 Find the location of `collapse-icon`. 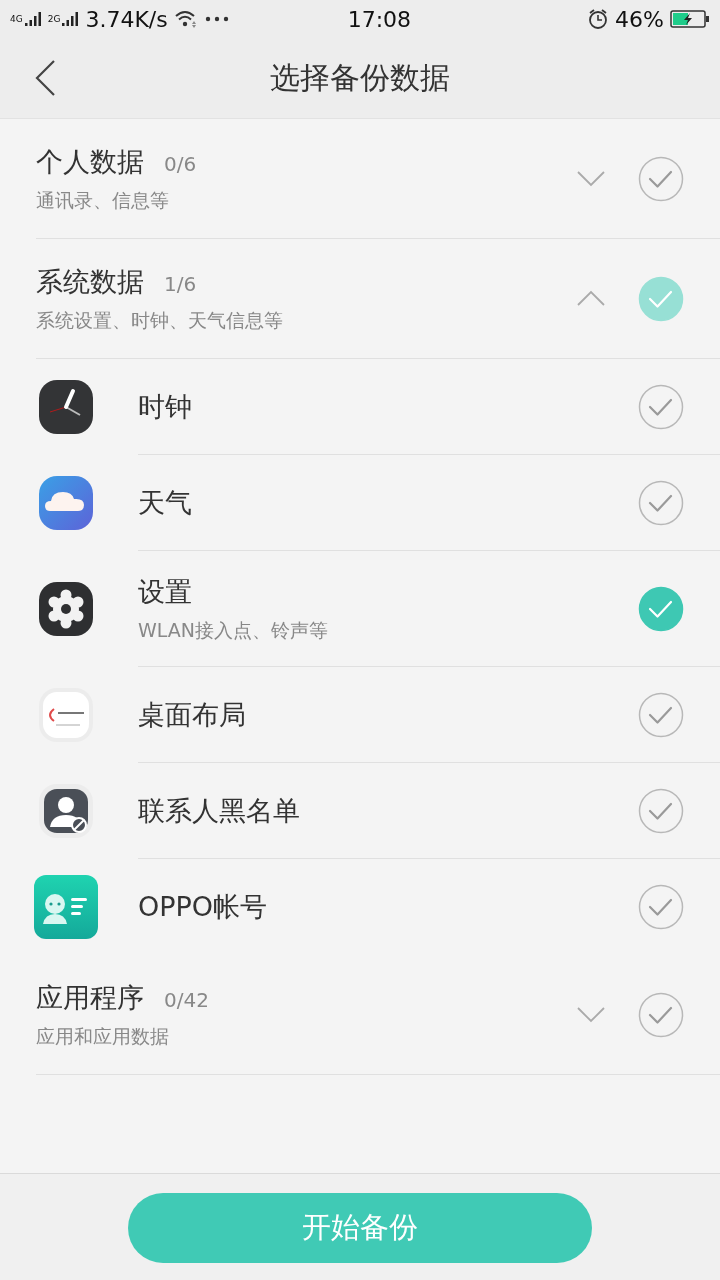

collapse-icon is located at coordinates (591, 298).